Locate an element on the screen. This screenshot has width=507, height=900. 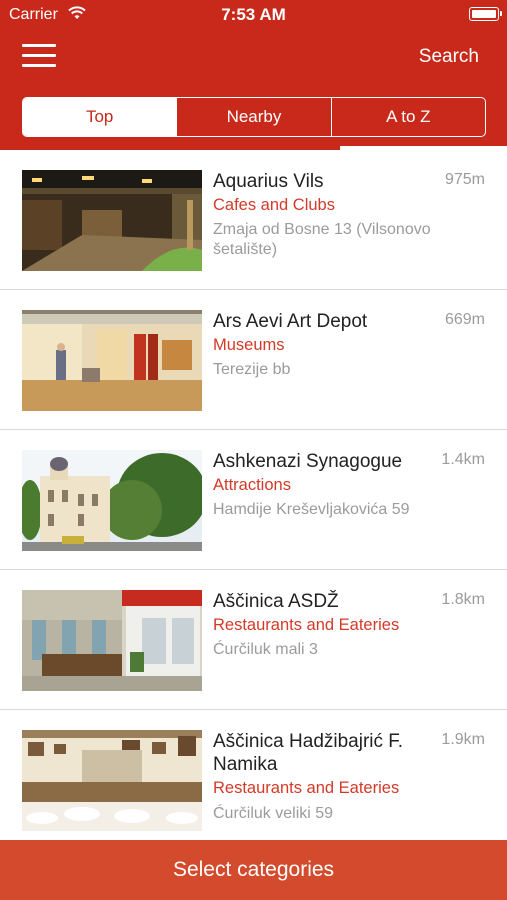
place-name: Ashkenazi Synagogue is located at coordinates (308, 461).